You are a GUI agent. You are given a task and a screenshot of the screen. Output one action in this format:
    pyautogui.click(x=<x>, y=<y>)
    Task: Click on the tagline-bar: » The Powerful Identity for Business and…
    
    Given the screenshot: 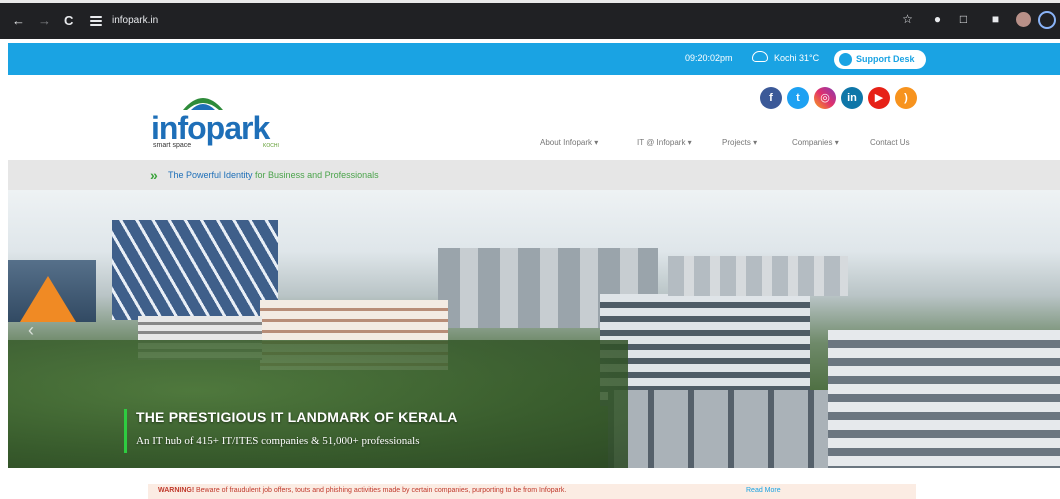 What is the action you would take?
    pyautogui.click(x=534, y=175)
    